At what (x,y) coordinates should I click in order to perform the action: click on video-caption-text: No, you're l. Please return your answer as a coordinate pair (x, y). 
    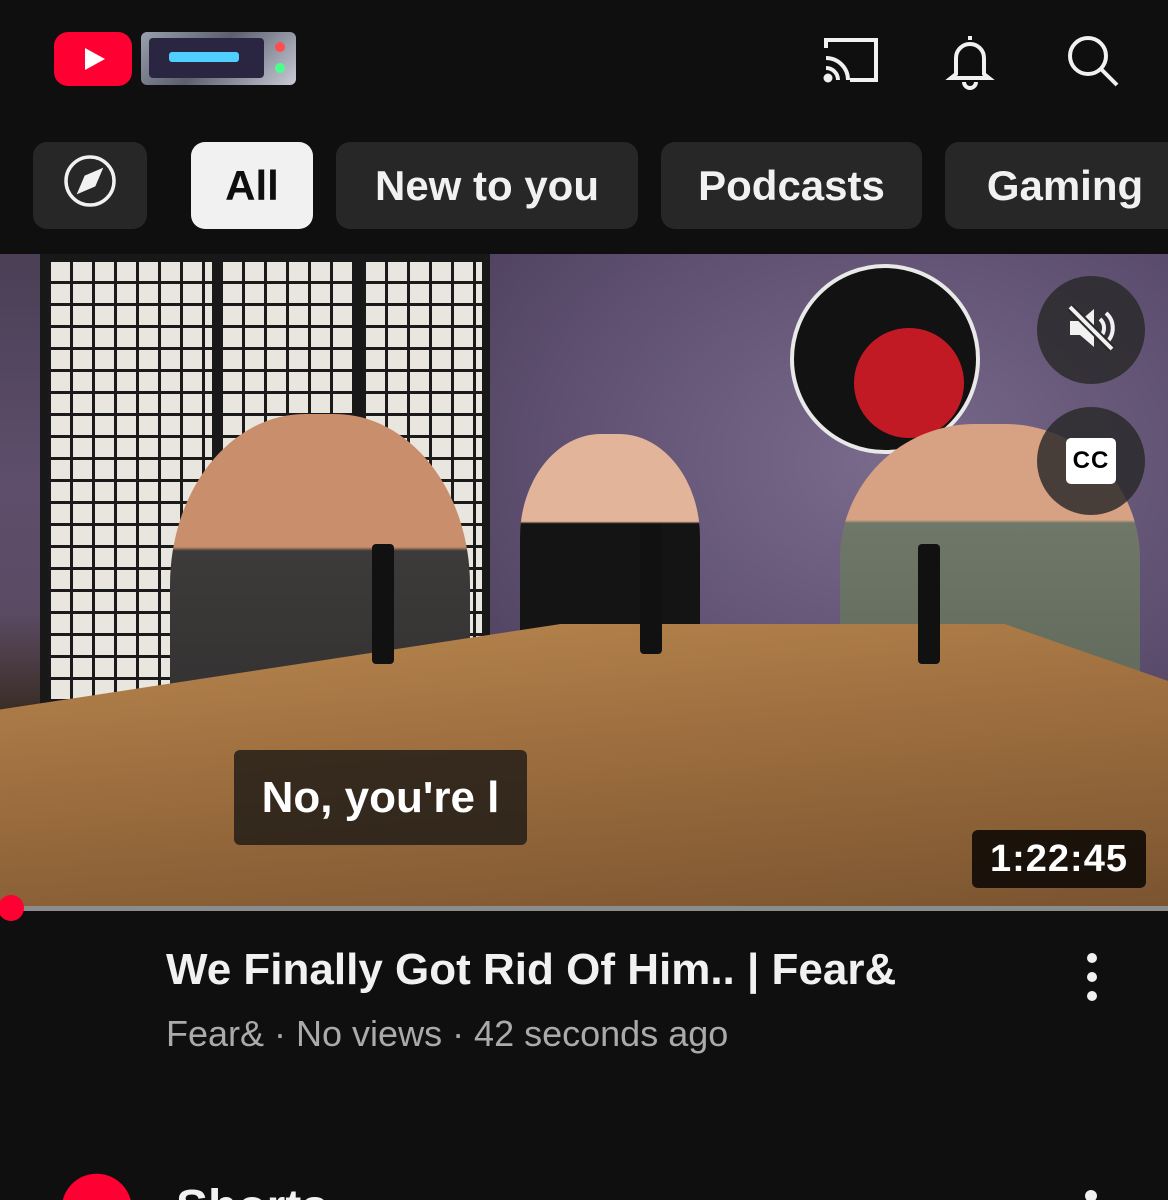
    Looking at the image, I should click on (380, 797).